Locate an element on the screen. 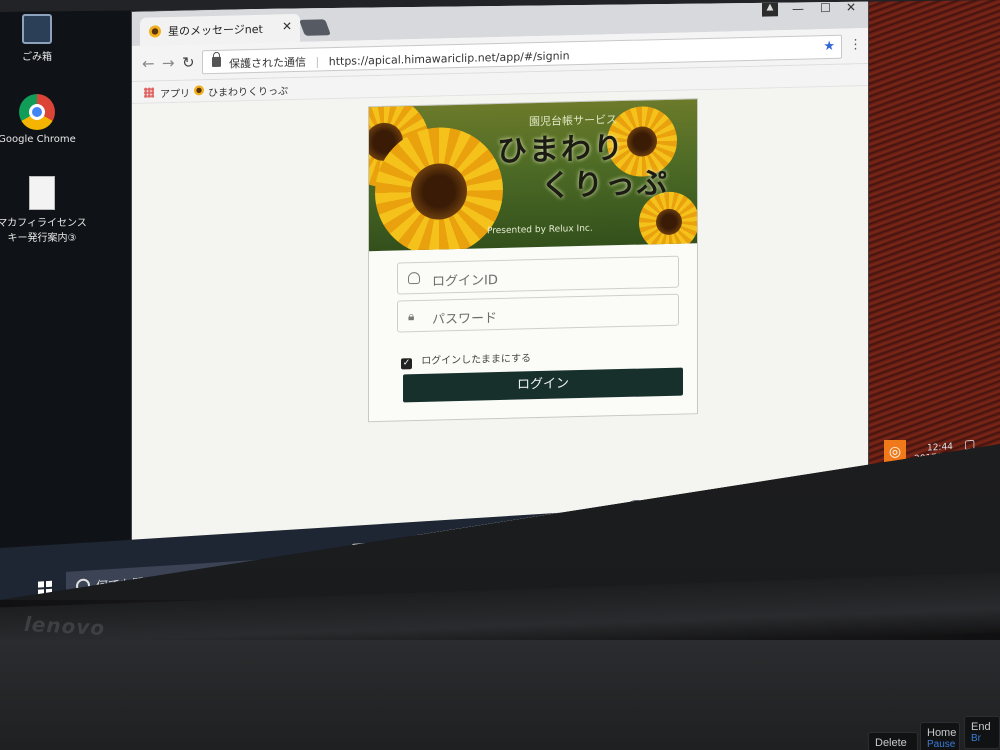 This screenshot has width=1000, height=750. bookmark-himawari: ひまわりくりっぷ is located at coordinates (248, 90).